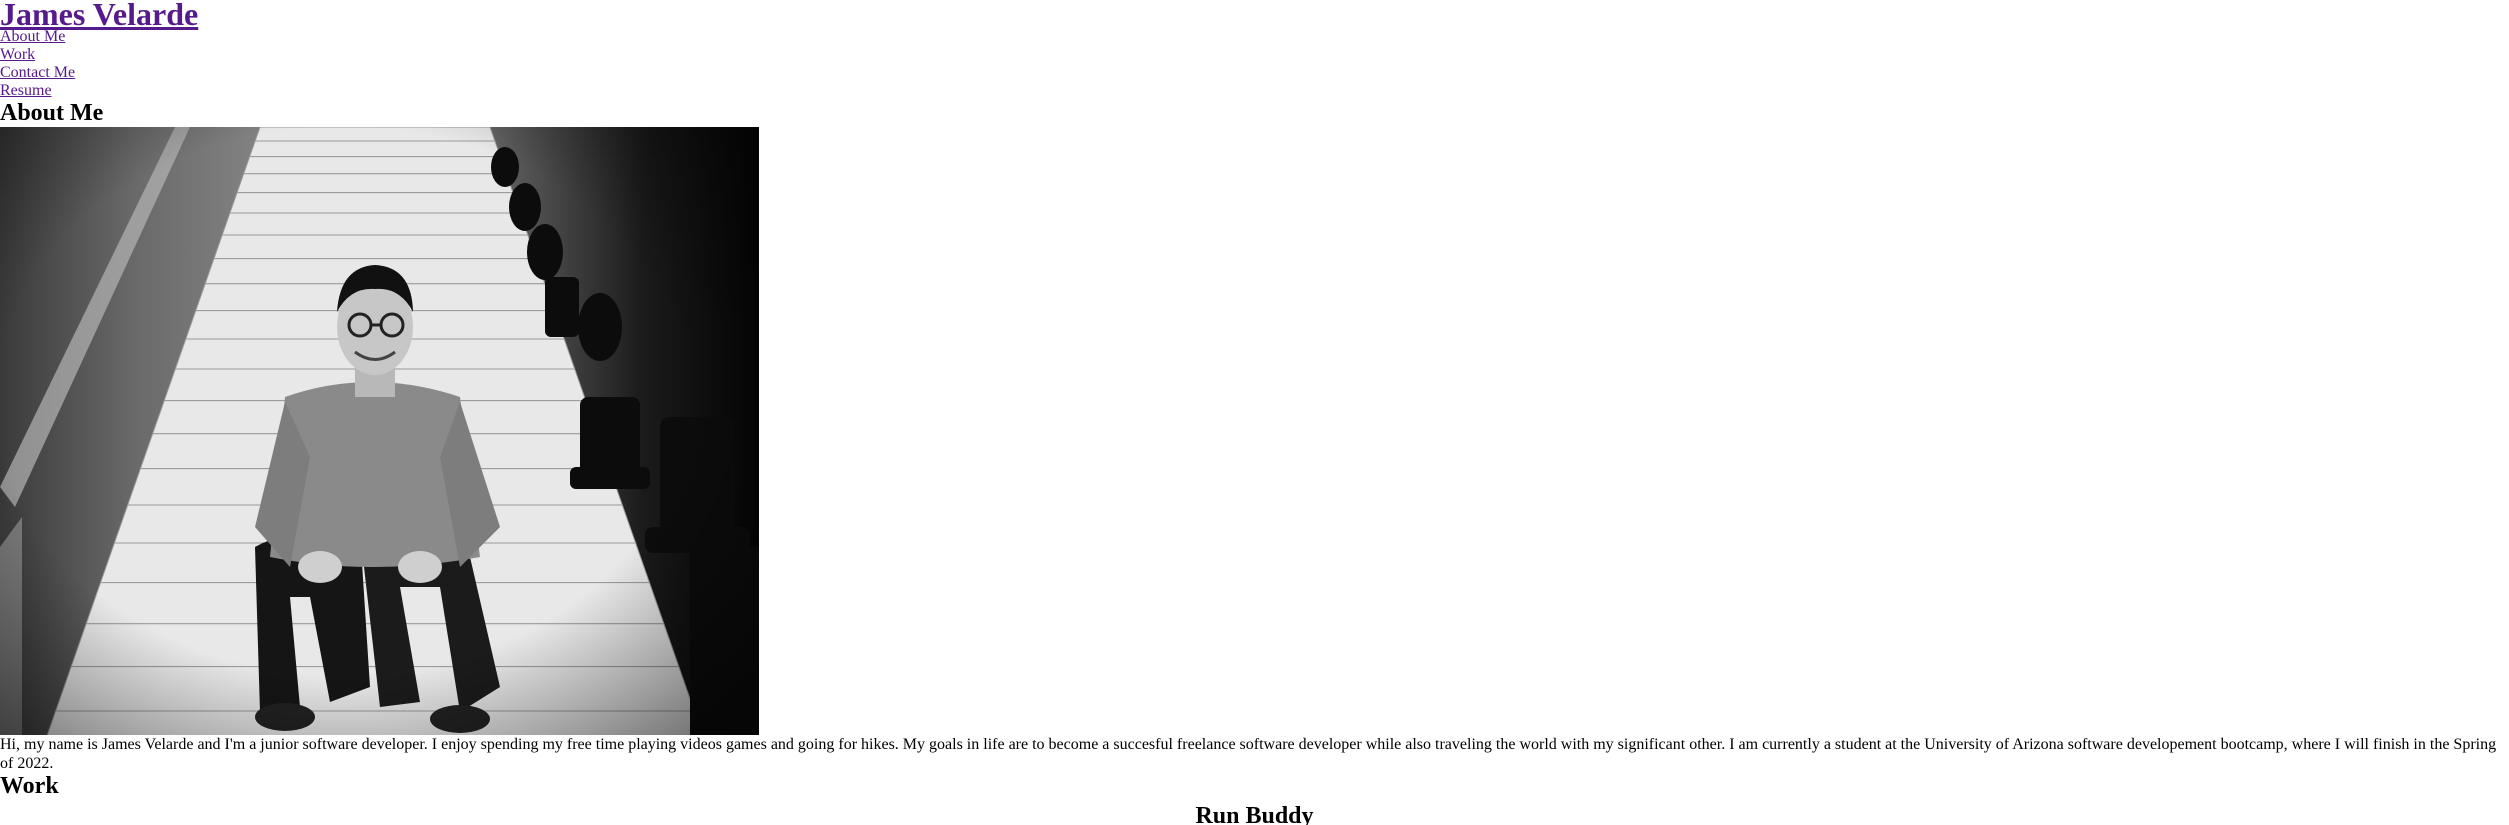 Image resolution: width=2509 pixels, height=825 pixels. What do you see at coordinates (32, 36) in the screenshot?
I see `nav-link-about: About Me` at bounding box center [32, 36].